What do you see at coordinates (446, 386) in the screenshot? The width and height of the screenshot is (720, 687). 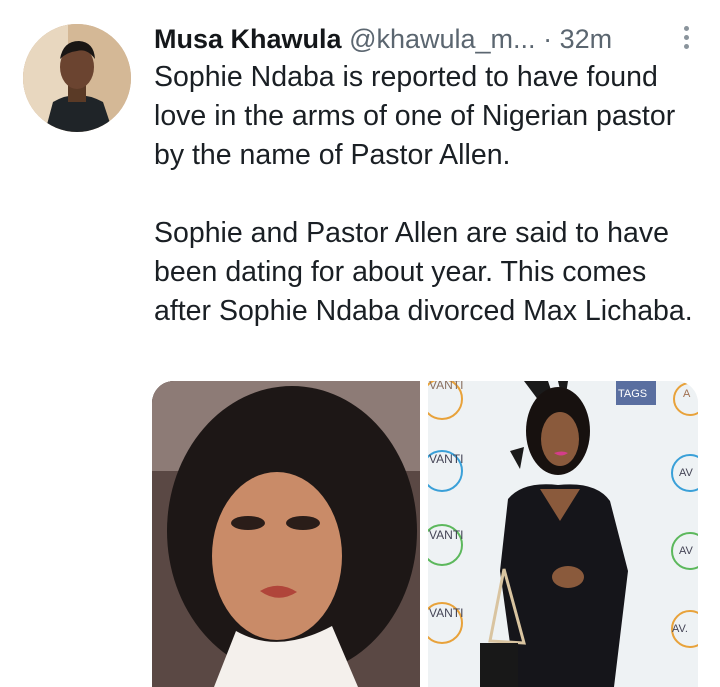 I see `backdrop-logo-1: VANTI` at bounding box center [446, 386].